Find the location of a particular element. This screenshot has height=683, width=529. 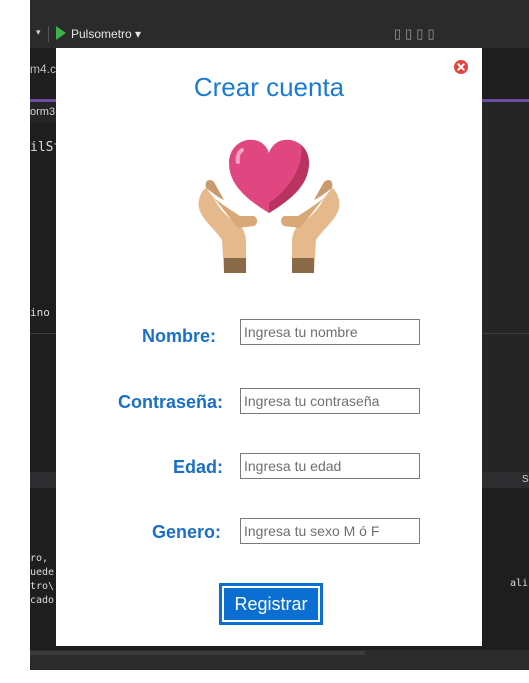

config-dropdown-icon: ▾ is located at coordinates (38, 32).